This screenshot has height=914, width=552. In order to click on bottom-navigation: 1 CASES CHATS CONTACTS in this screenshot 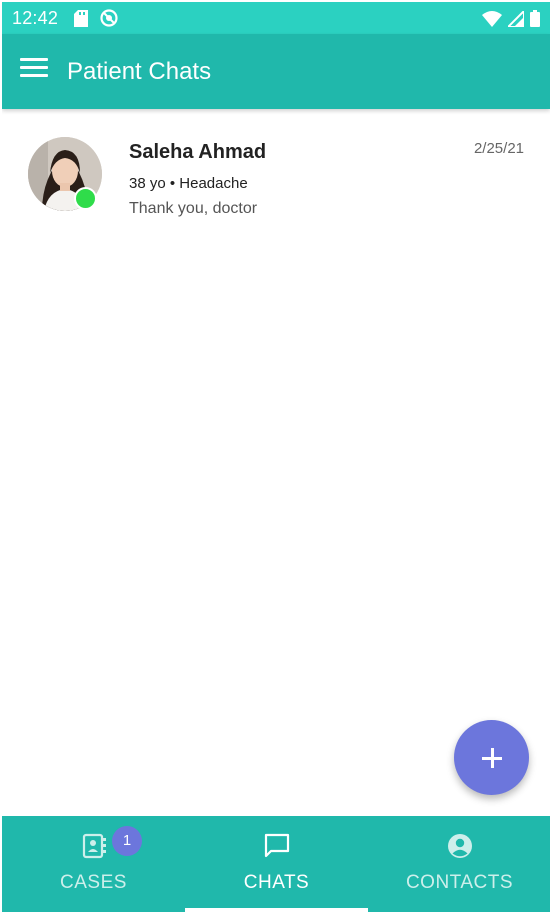, I will do `click(276, 864)`.